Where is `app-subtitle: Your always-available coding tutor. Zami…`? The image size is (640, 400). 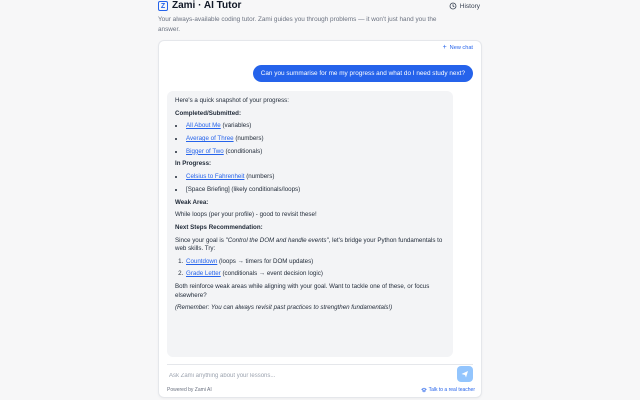 app-subtitle: Your always-available coding tutor. Zami… is located at coordinates (297, 24).